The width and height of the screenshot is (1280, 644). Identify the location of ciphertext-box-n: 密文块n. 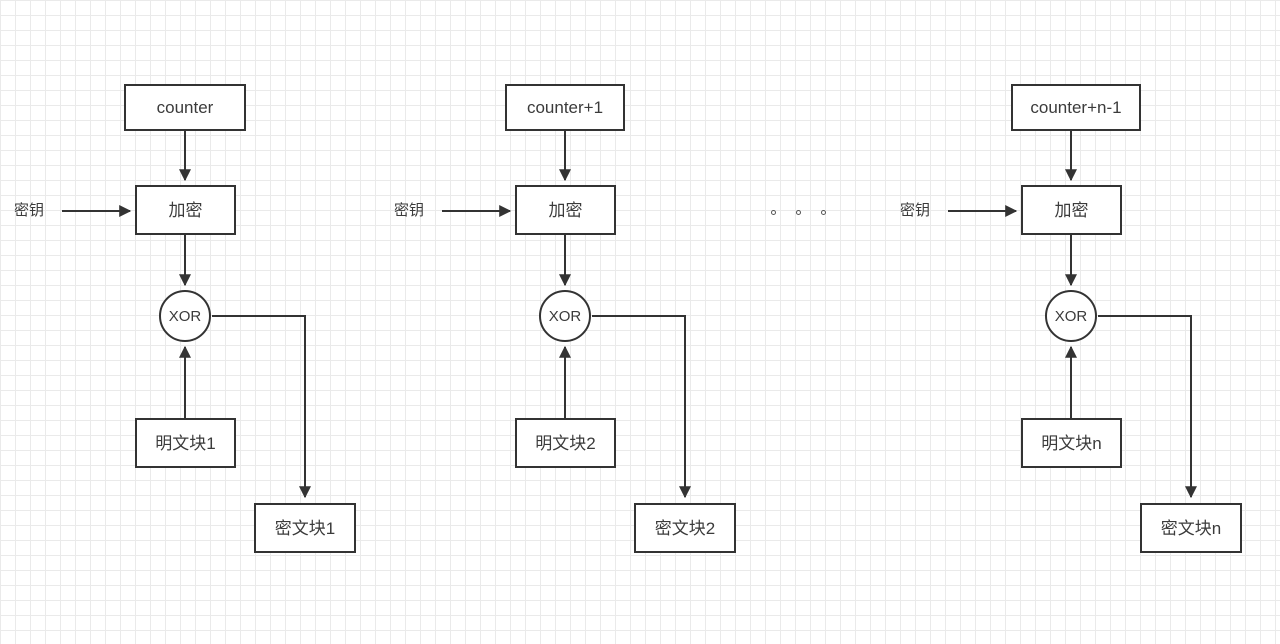
(1191, 528).